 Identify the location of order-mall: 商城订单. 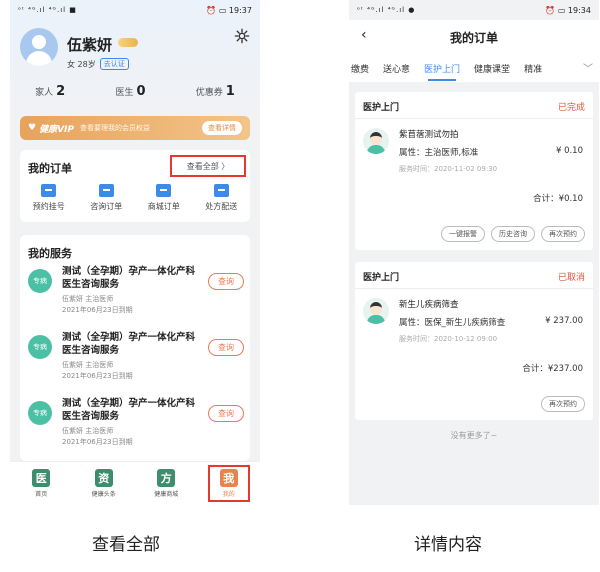
(164, 198).